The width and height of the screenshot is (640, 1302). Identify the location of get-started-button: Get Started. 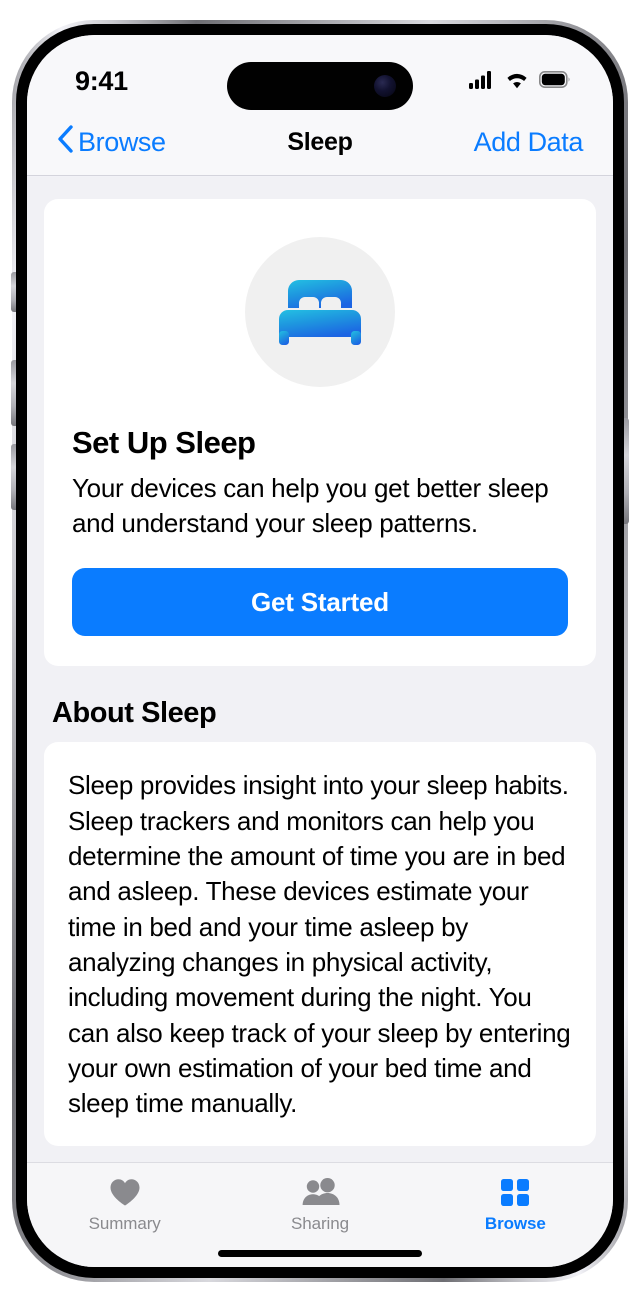
(320, 602).